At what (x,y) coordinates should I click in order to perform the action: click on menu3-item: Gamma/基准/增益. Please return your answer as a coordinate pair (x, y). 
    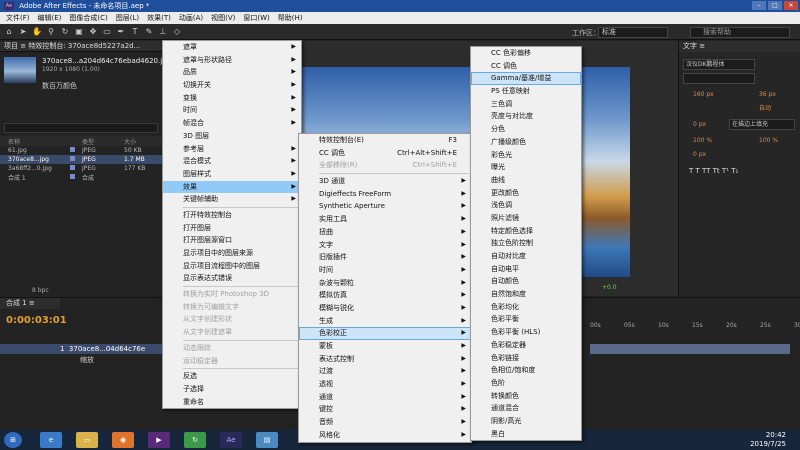
    Looking at the image, I should click on (526, 79).